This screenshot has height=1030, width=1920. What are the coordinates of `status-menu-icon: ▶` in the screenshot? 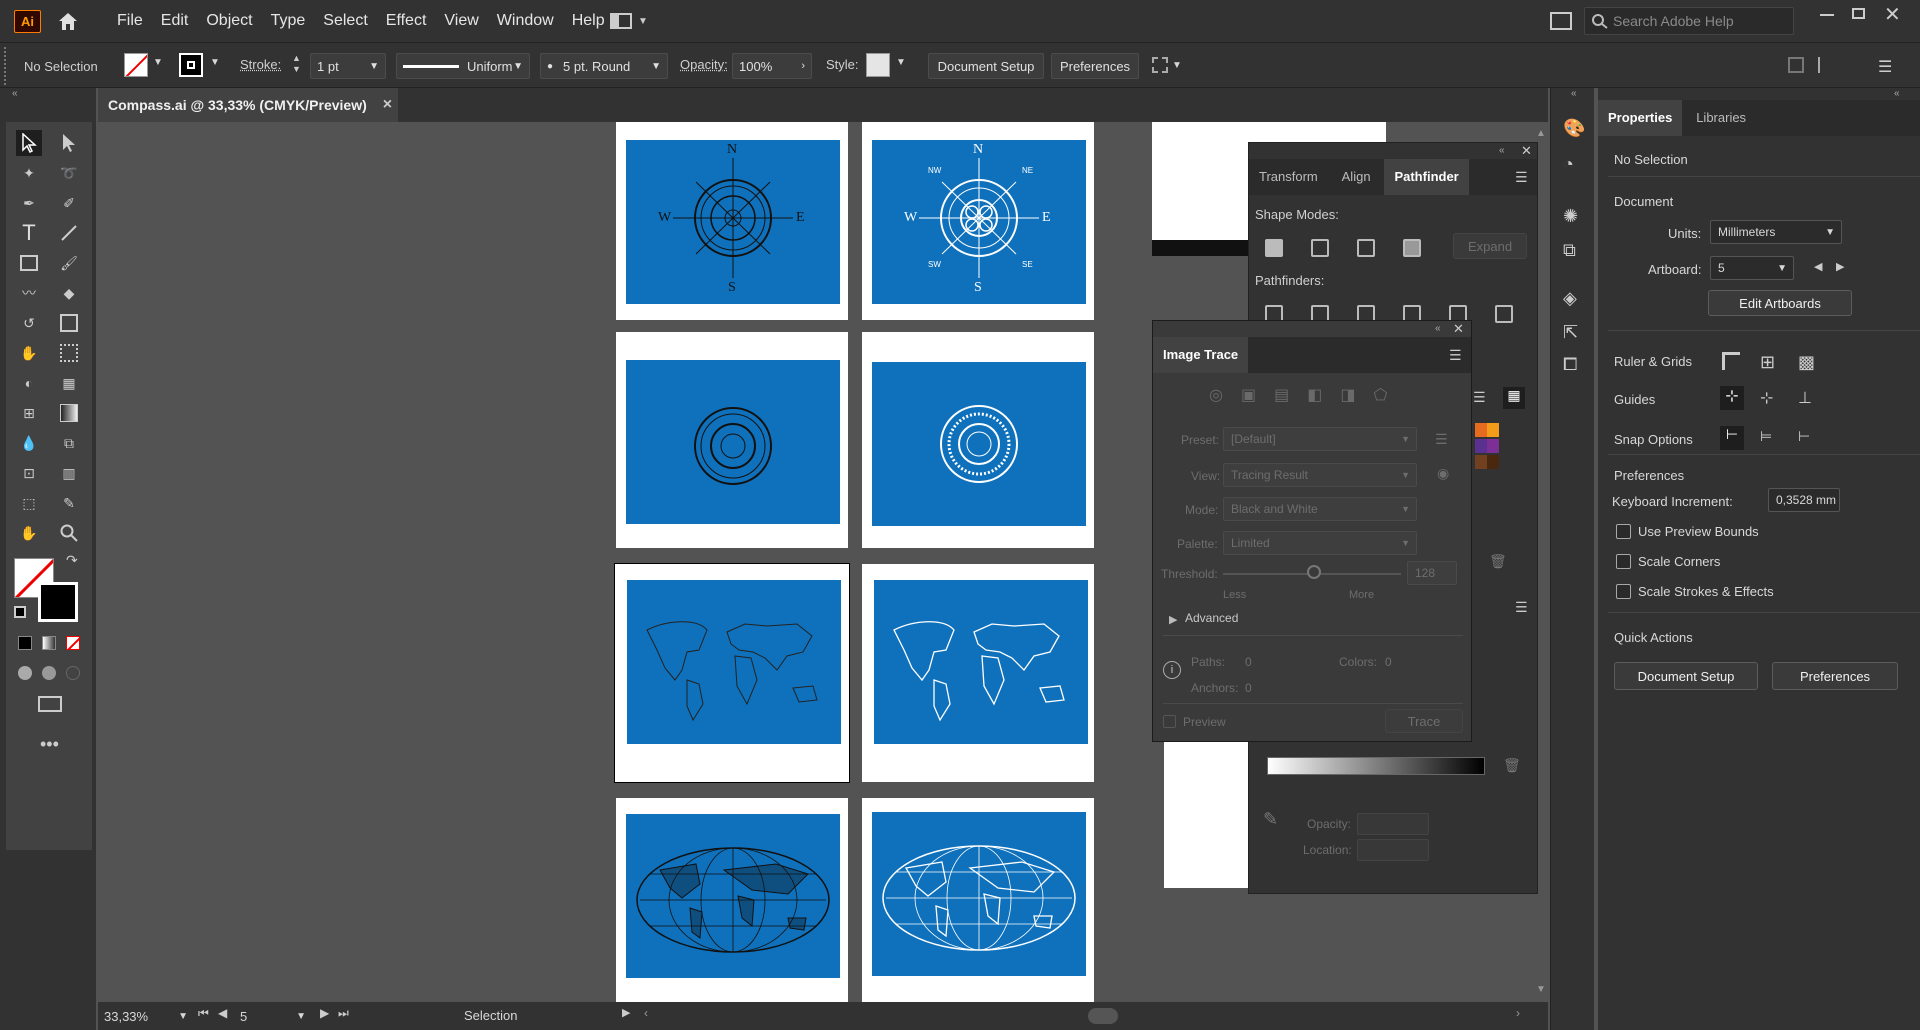 It's located at (626, 1012).